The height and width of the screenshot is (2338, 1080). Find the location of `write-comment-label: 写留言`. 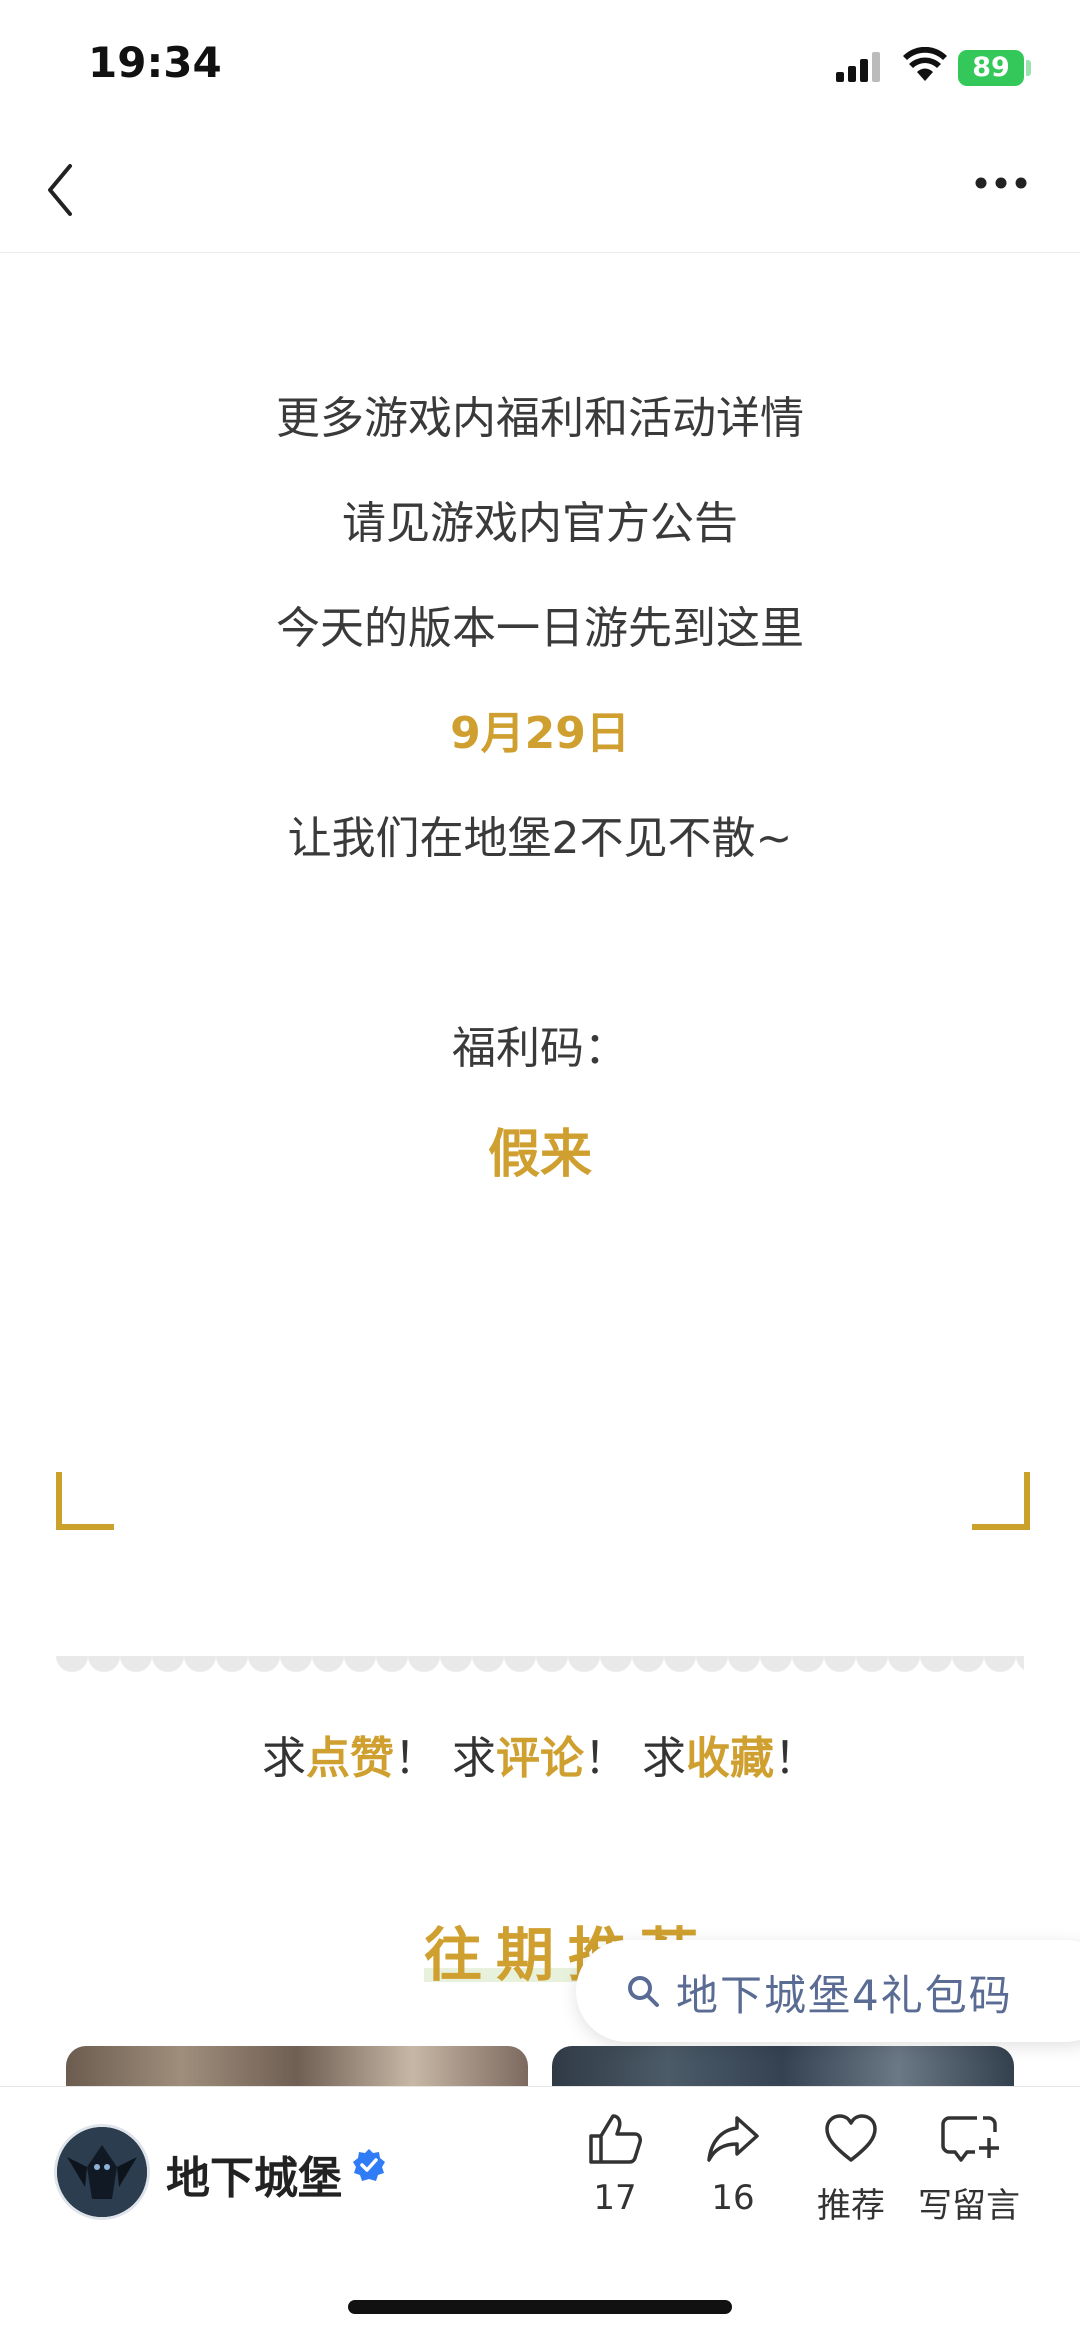

write-comment-label: 写留言 is located at coordinates (969, 2206).